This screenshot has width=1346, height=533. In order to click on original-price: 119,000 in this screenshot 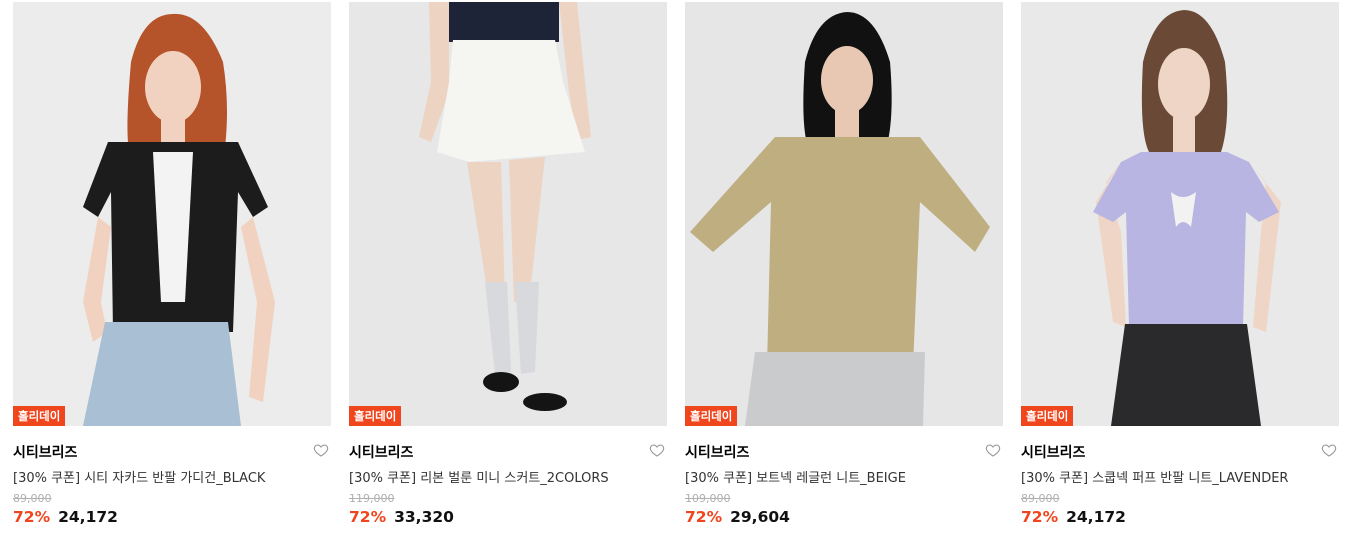, I will do `click(372, 498)`.